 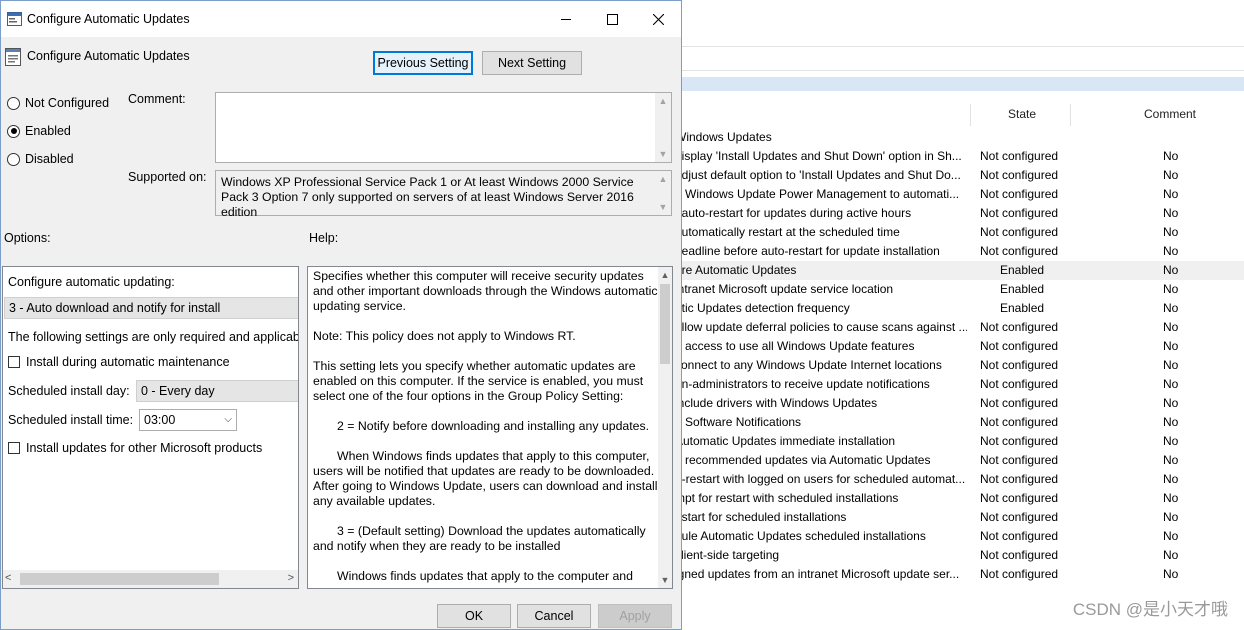 What do you see at coordinates (8, 578) in the screenshot?
I see `scroll-left-icon: <` at bounding box center [8, 578].